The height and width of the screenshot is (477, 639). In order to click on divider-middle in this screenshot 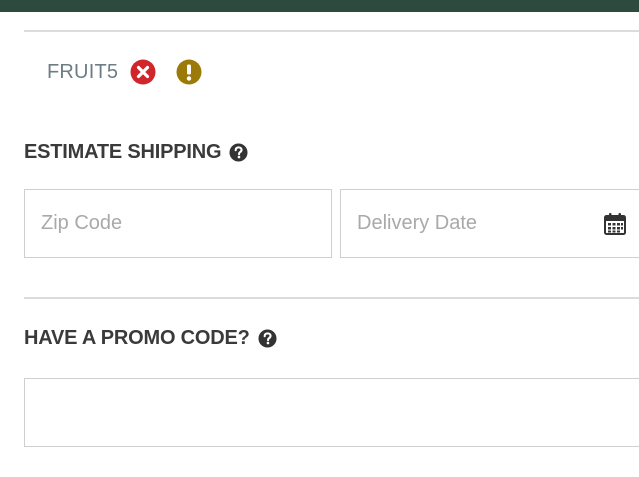, I will do `click(331, 298)`.